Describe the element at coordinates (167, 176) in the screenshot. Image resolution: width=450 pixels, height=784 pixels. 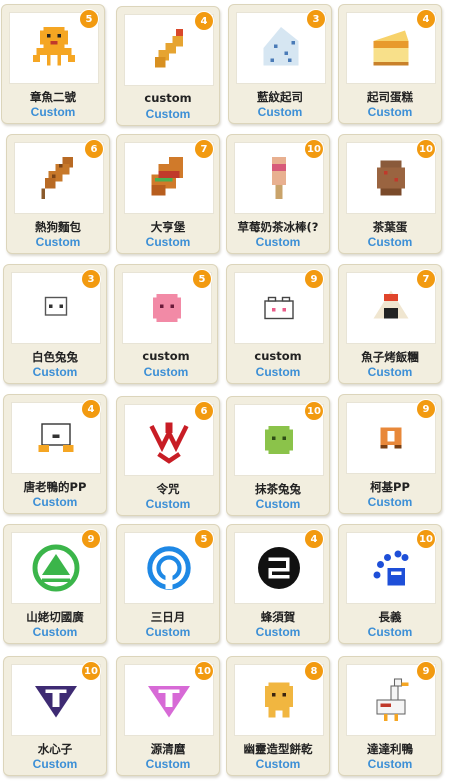
I see `hotdog-sandwich-icon` at that location.